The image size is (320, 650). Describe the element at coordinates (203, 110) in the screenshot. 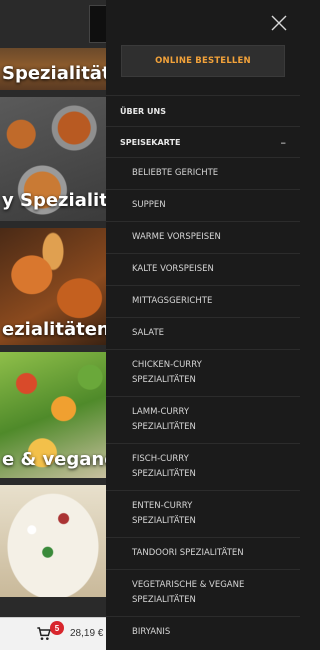

I see `nav-item-about: ÜBER UNS` at that location.